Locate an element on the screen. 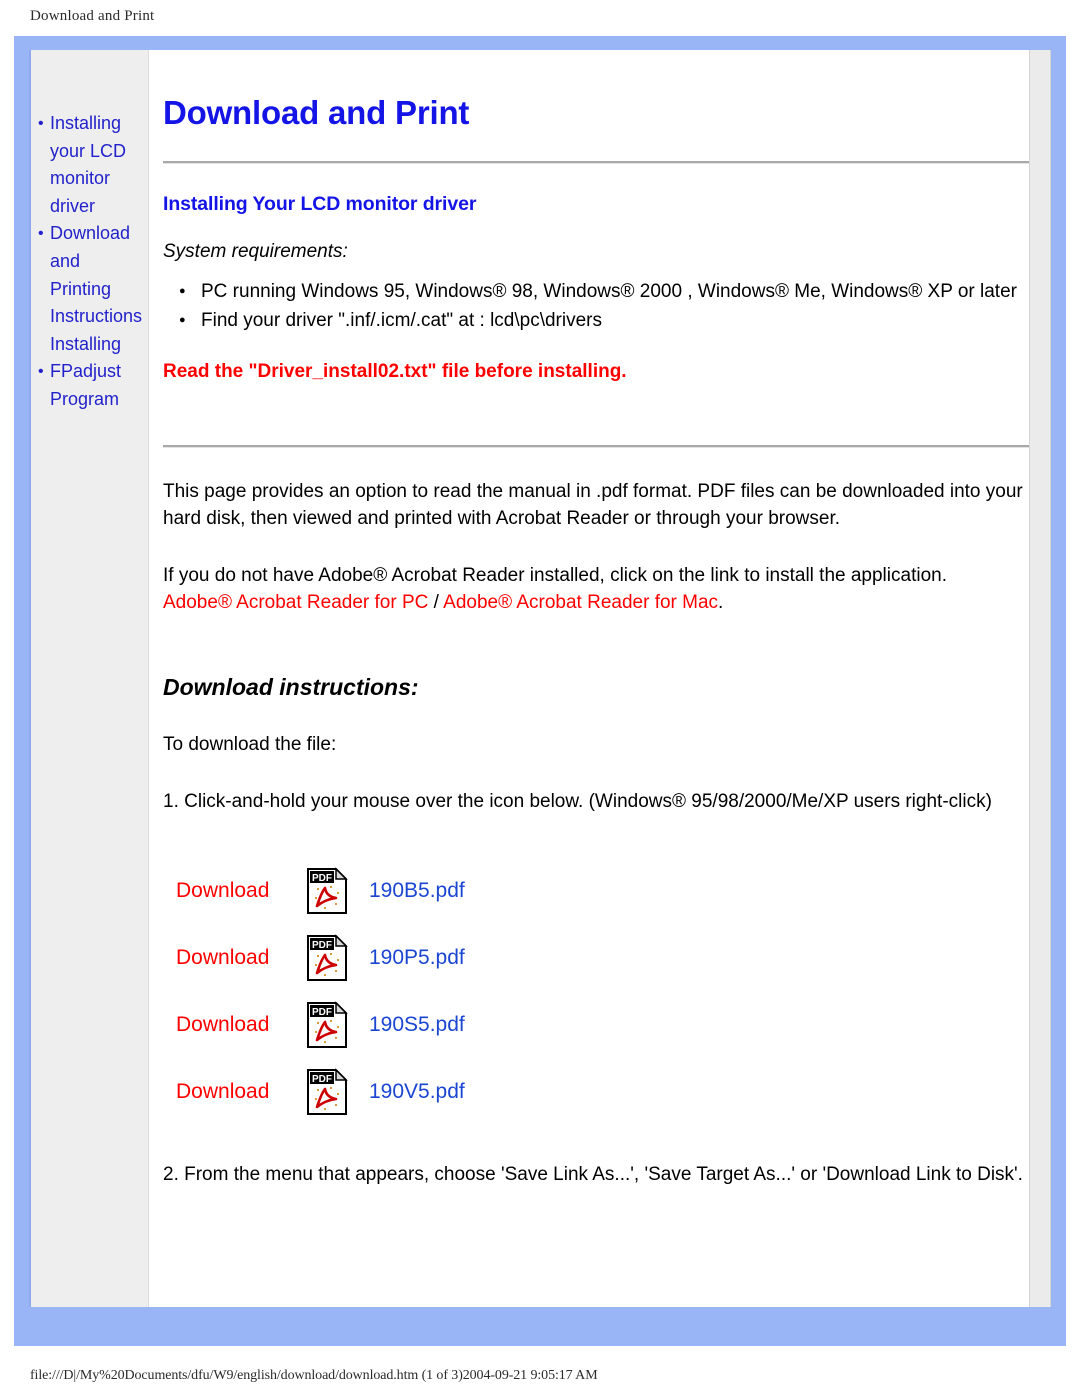  sidebar-item-fpadjust-program: FPadjust Program is located at coordinates (89, 385).